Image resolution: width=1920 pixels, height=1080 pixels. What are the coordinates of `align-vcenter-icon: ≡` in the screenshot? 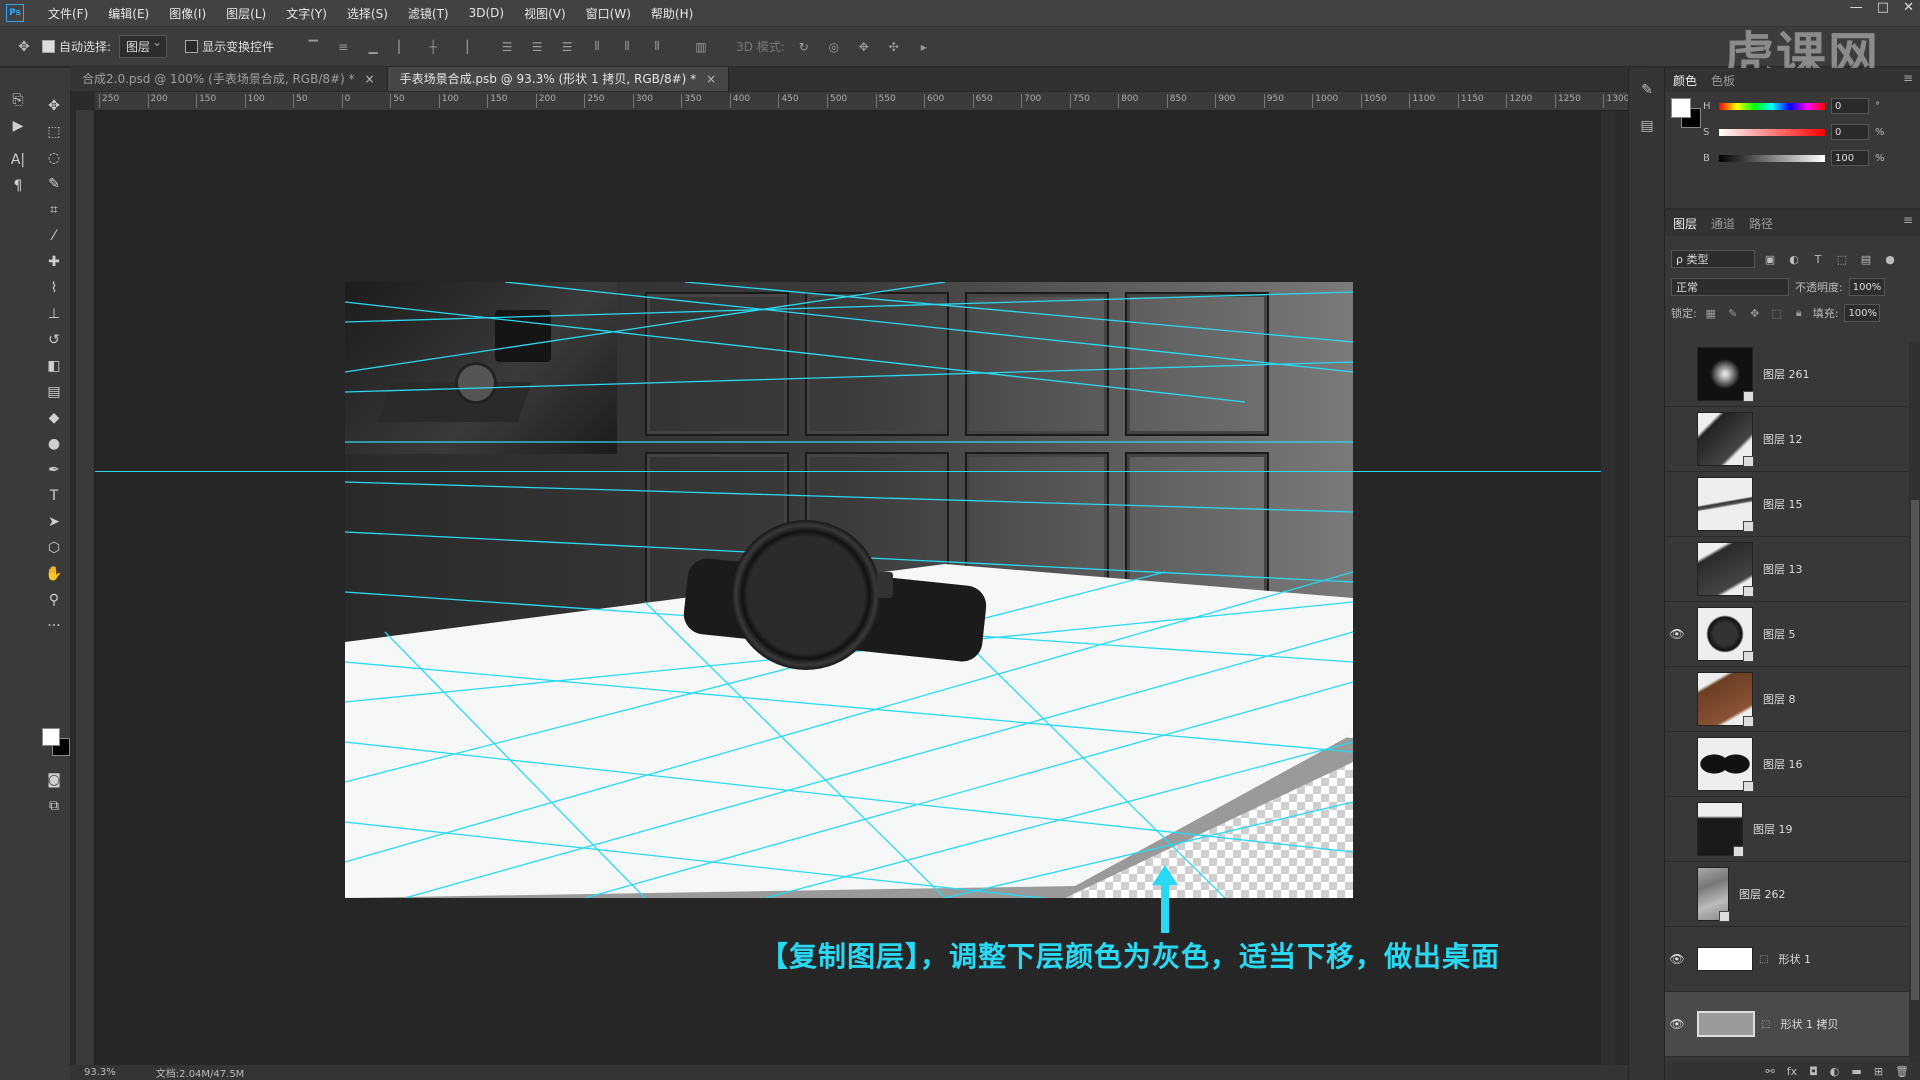 It's located at (343, 47).